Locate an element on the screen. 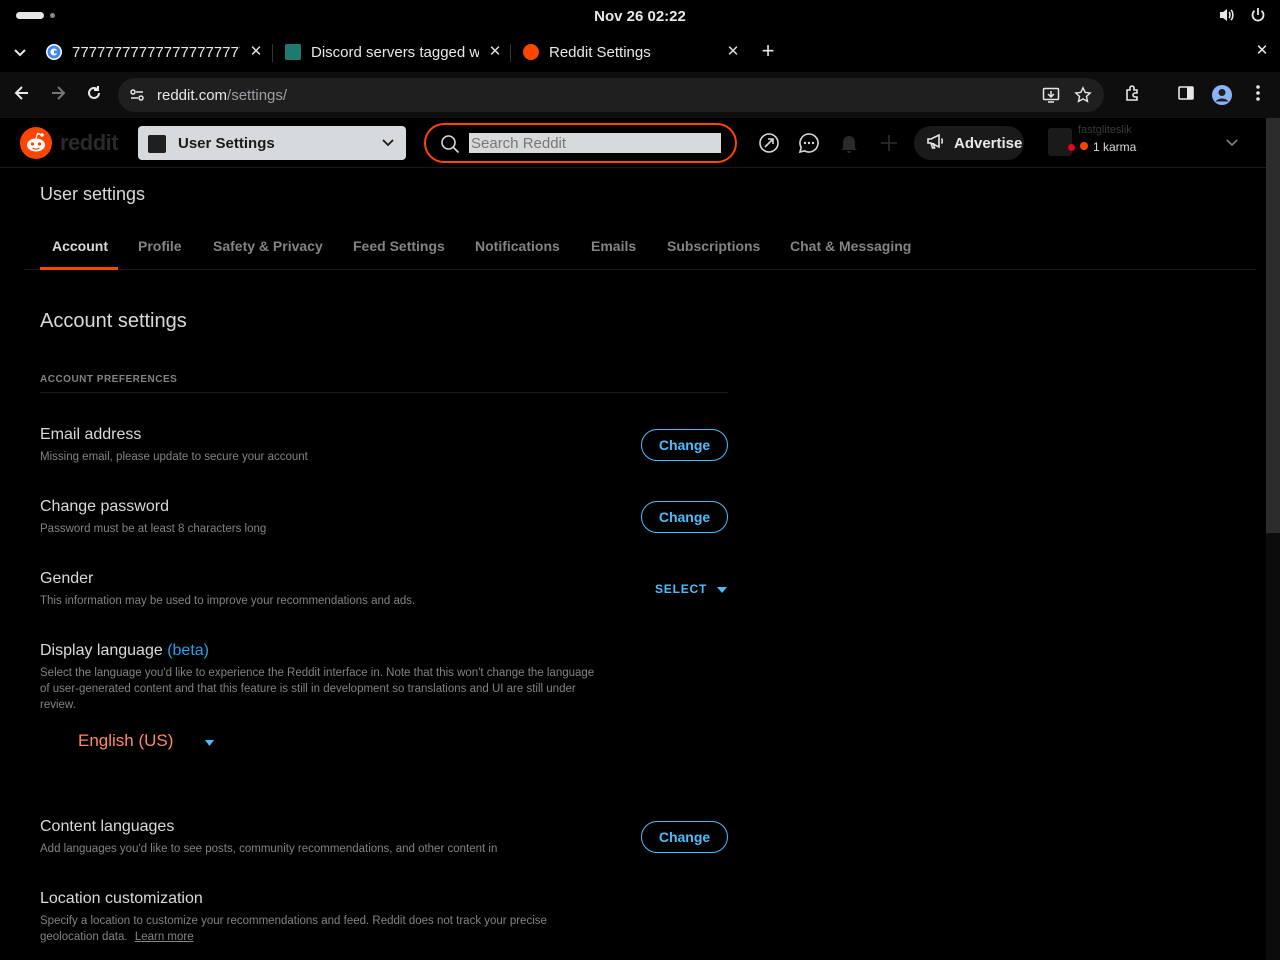 The width and height of the screenshot is (1280, 960). notifications-bell-icon is located at coordinates (849, 143).